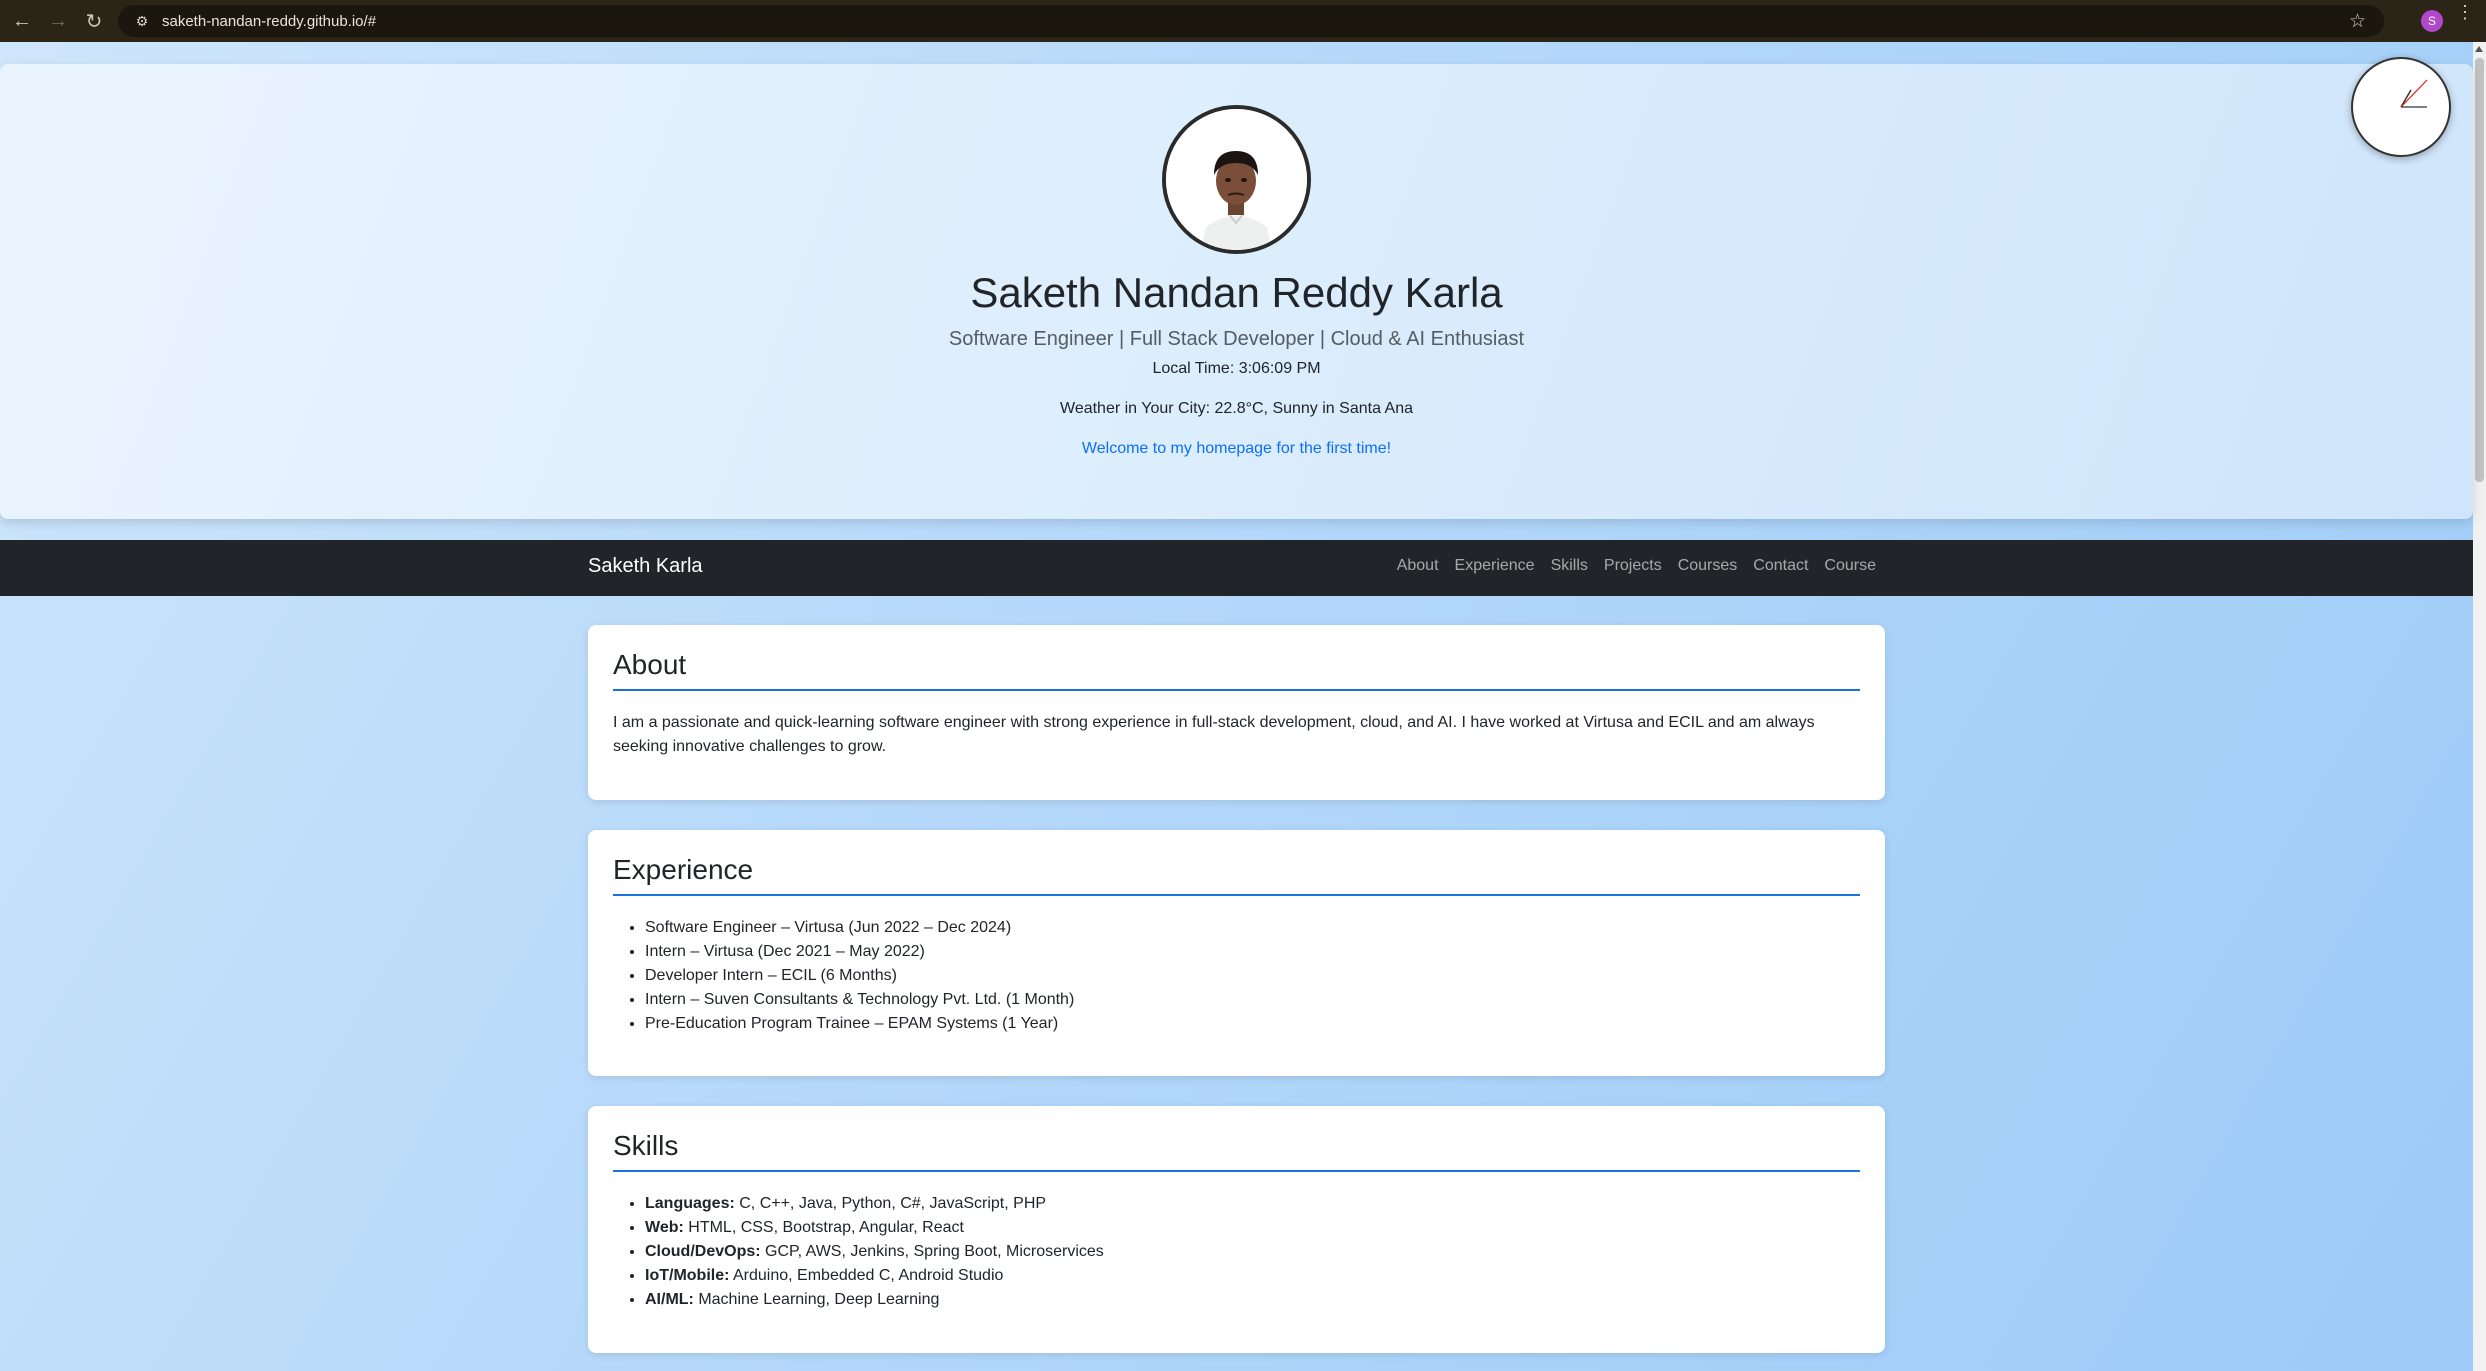  What do you see at coordinates (1633, 566) in the screenshot?
I see `nav-link-projects: Projects` at bounding box center [1633, 566].